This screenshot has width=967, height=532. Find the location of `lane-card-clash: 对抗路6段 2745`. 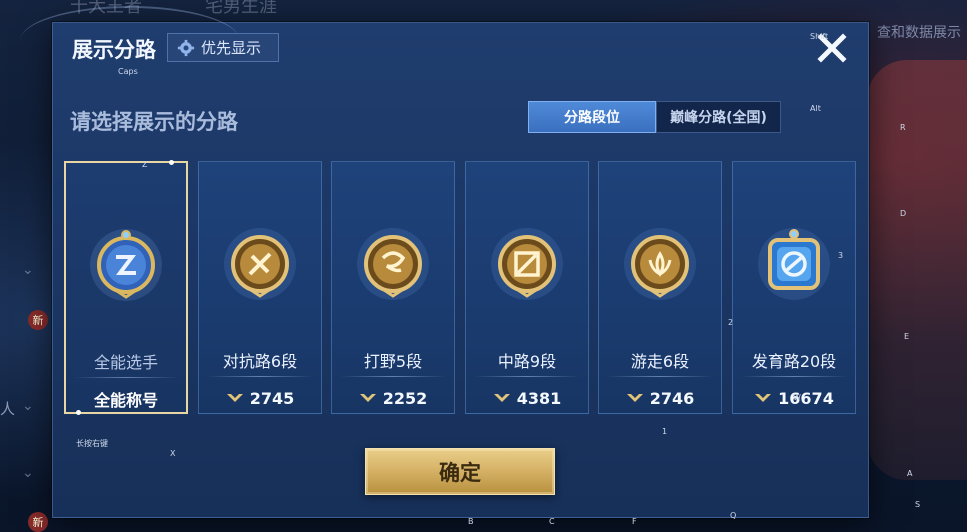

lane-card-clash: 对抗路6段 2745 is located at coordinates (260, 287).